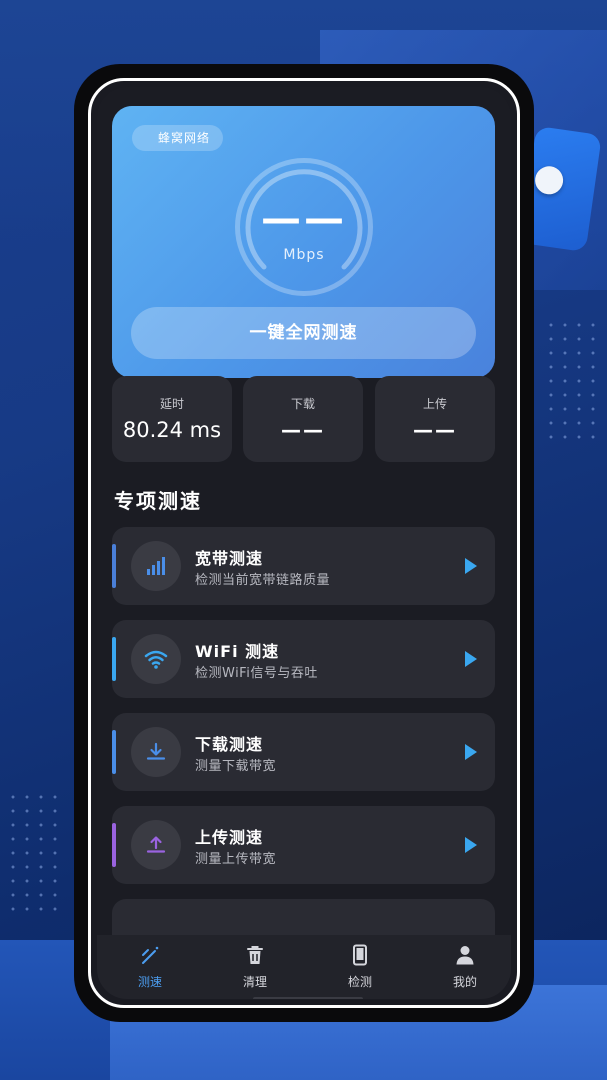 The width and height of the screenshot is (607, 1080). I want to click on decor-toggle-knob, so click(549, 180).